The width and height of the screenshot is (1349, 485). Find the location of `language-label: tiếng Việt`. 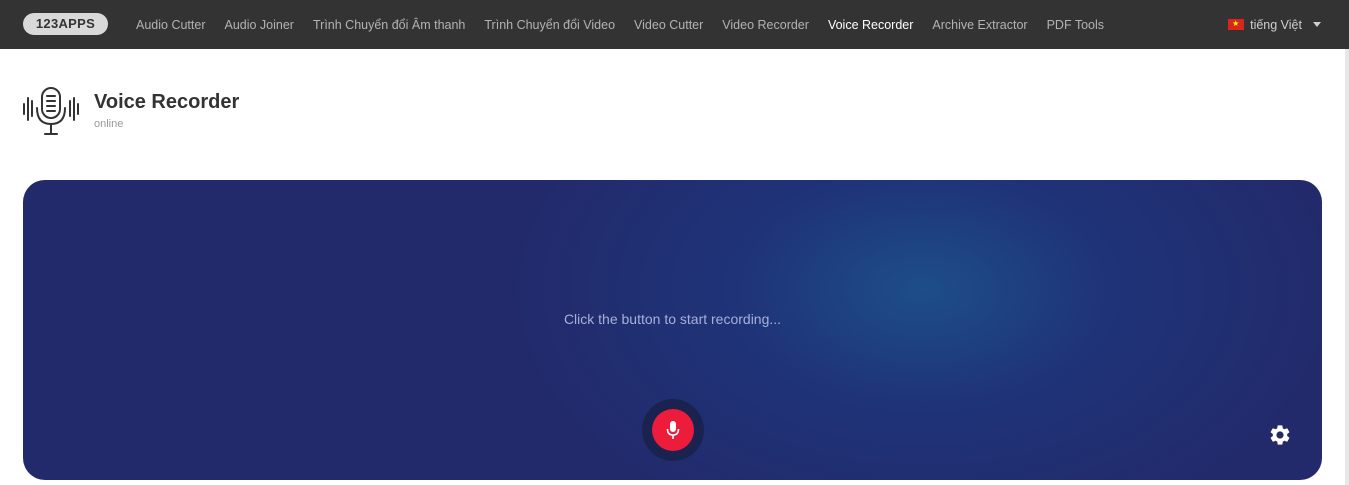

language-label: tiếng Việt is located at coordinates (1276, 24).